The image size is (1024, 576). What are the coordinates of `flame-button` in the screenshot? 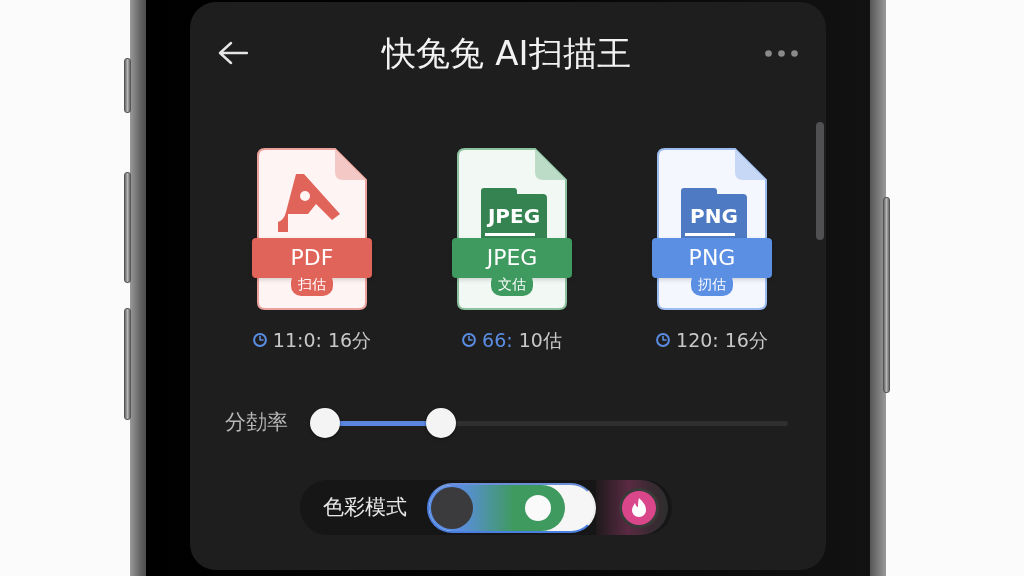 It's located at (632, 507).